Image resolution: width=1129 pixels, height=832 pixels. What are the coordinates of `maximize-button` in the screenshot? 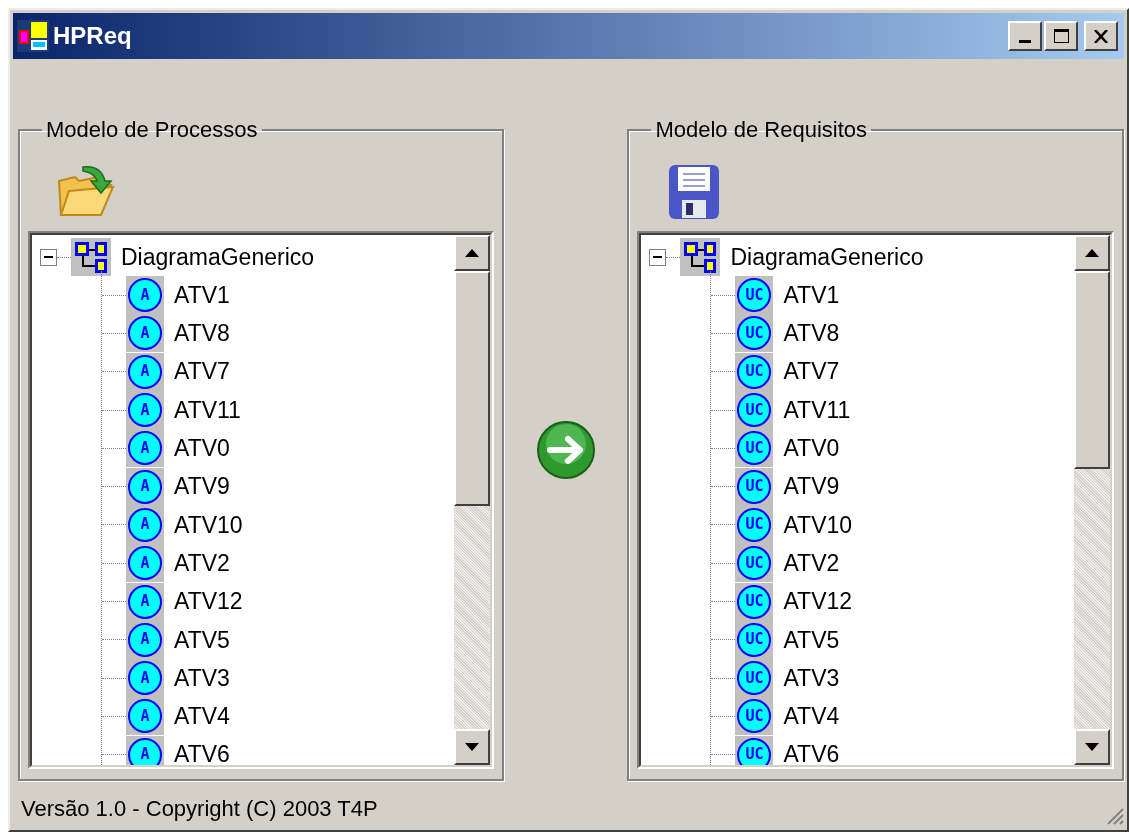 It's located at (1061, 36).